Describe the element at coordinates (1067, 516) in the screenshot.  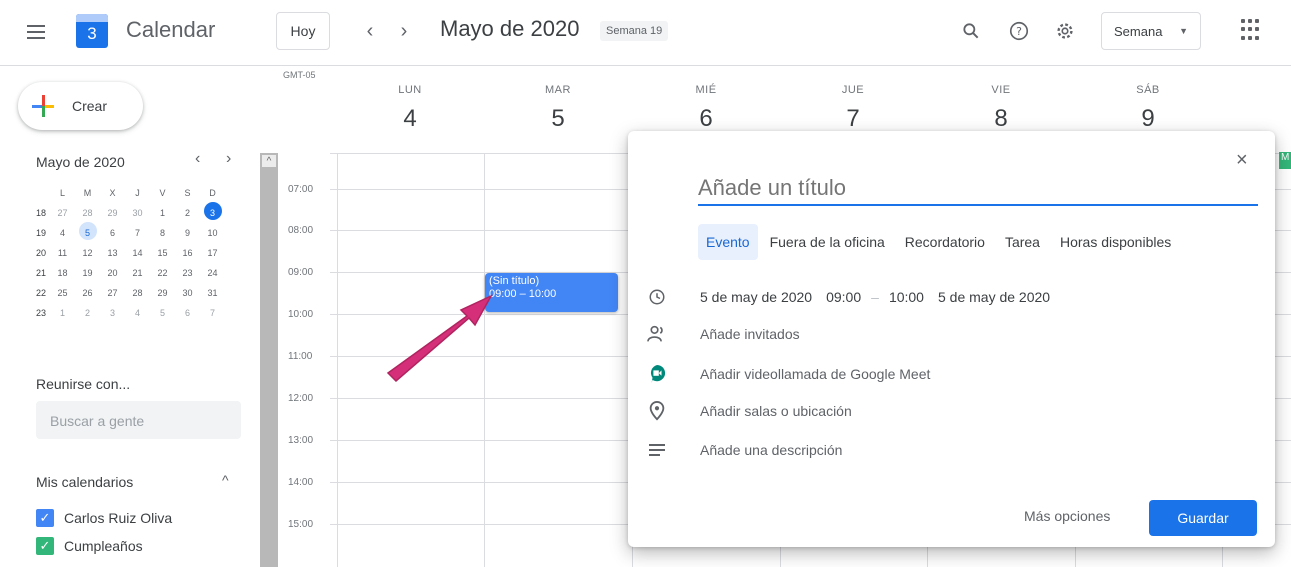
I see `more-options-button: Más opciones` at that location.